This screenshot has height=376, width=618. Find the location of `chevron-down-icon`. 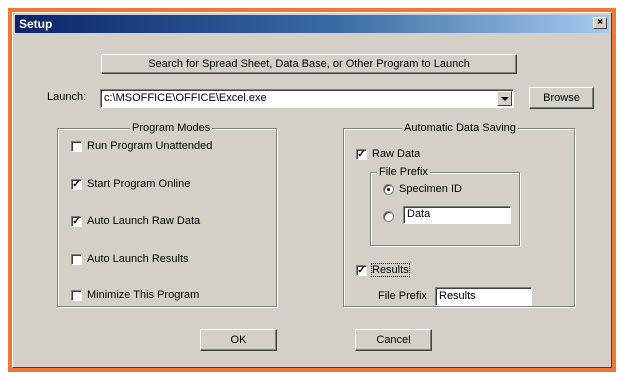

chevron-down-icon is located at coordinates (504, 98).